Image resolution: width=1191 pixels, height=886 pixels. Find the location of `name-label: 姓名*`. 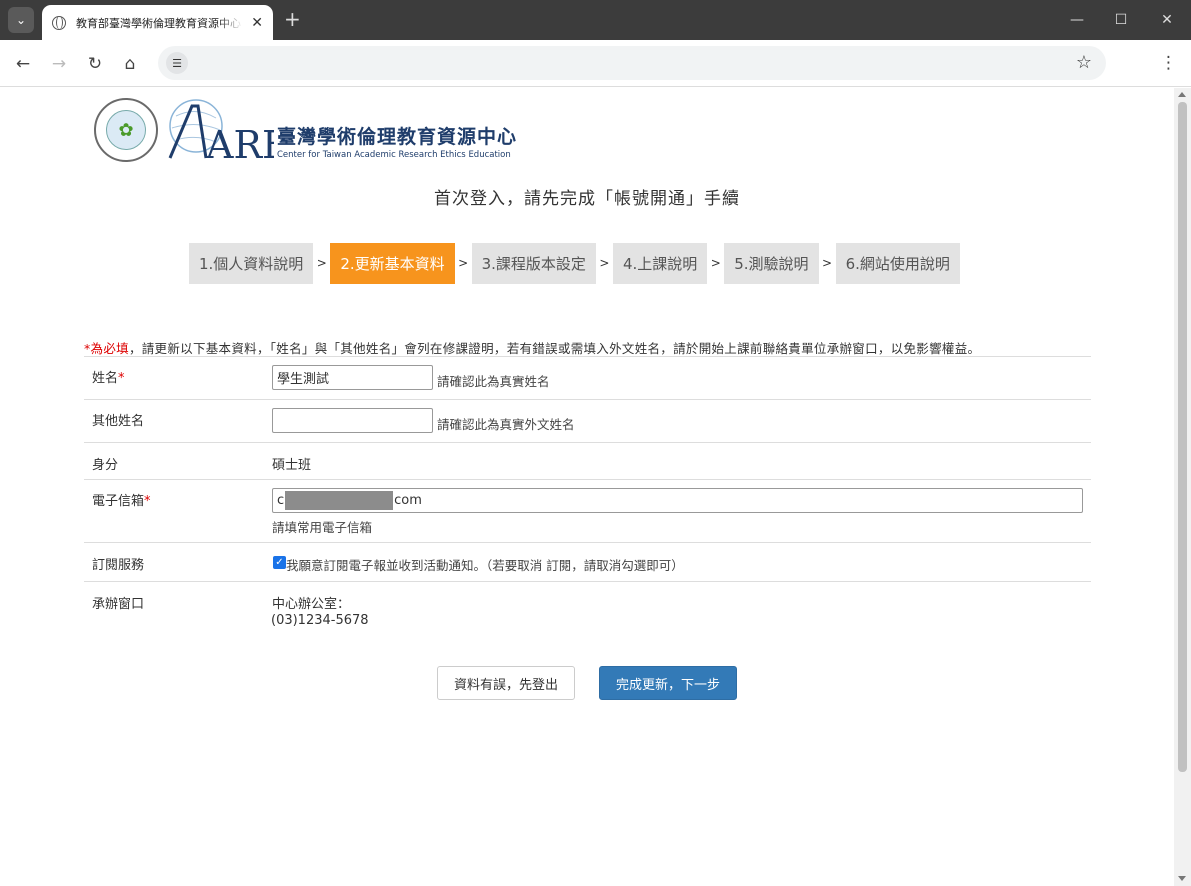

name-label: 姓名* is located at coordinates (108, 378).